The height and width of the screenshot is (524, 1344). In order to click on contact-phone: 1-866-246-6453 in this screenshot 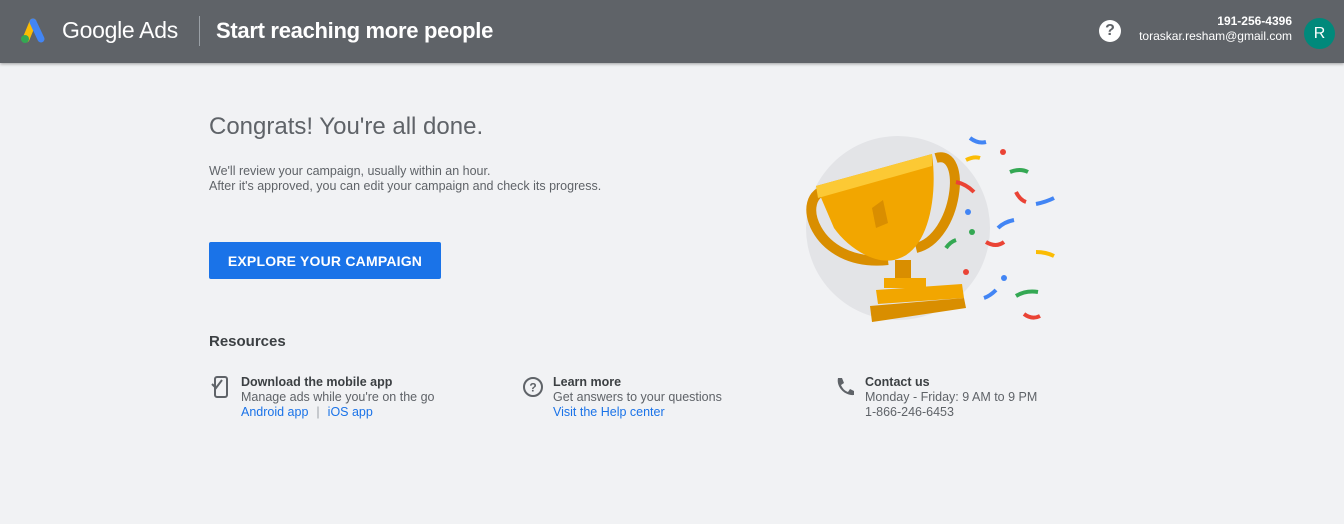, I will do `click(909, 412)`.